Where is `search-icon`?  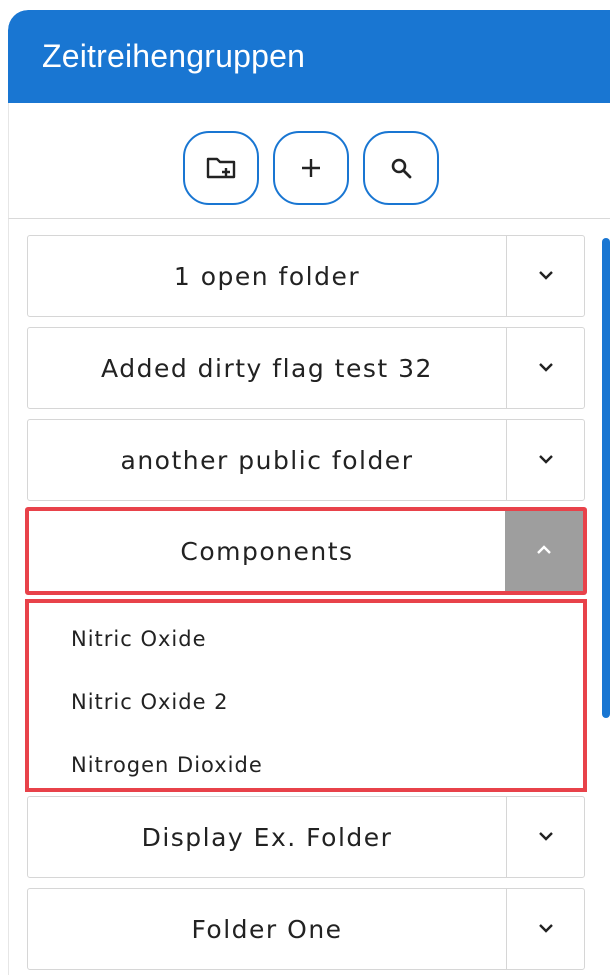
search-icon is located at coordinates (401, 168).